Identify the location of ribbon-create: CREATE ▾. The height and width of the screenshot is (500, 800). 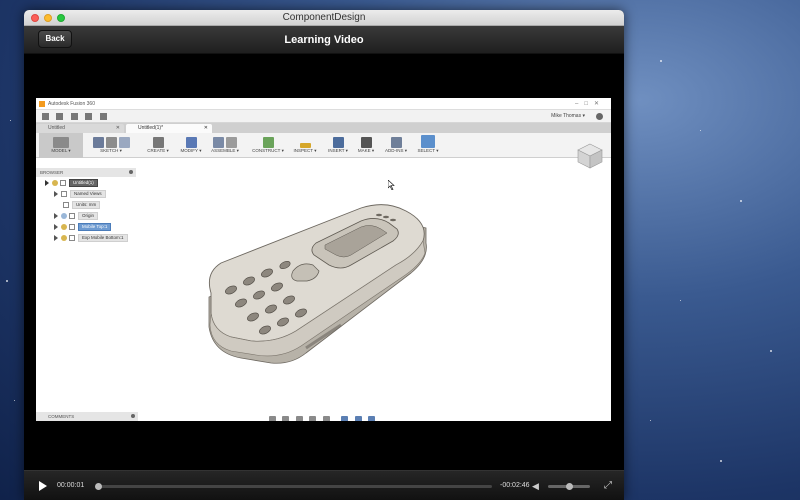
(158, 145).